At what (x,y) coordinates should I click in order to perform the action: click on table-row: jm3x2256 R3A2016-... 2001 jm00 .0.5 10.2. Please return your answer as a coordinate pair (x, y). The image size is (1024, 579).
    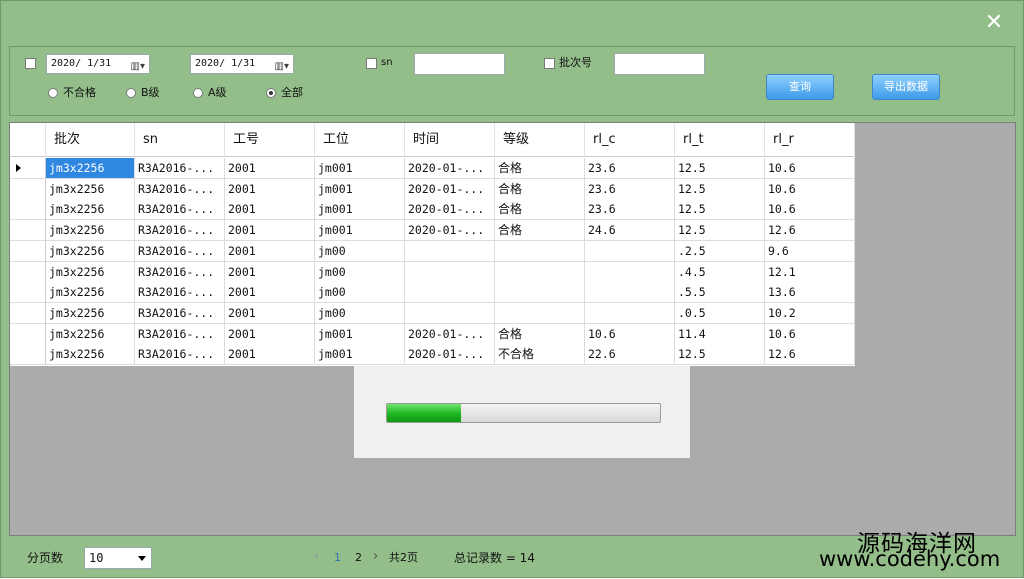
    Looking at the image, I should click on (432, 313).